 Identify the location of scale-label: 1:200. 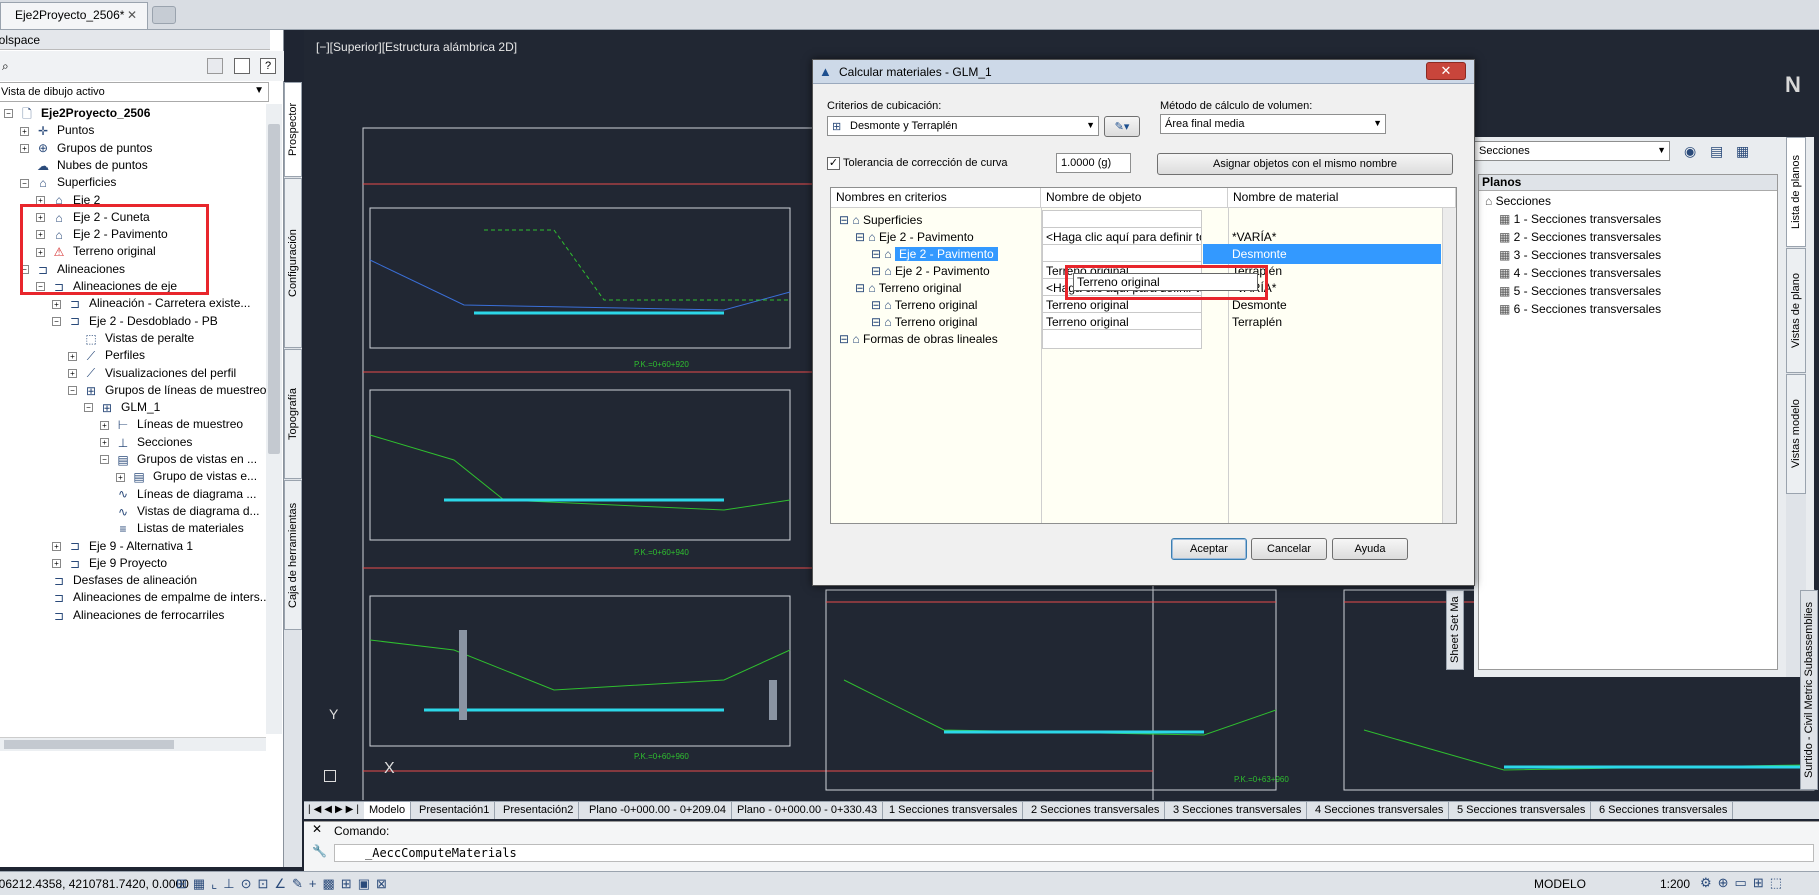
(1675, 884).